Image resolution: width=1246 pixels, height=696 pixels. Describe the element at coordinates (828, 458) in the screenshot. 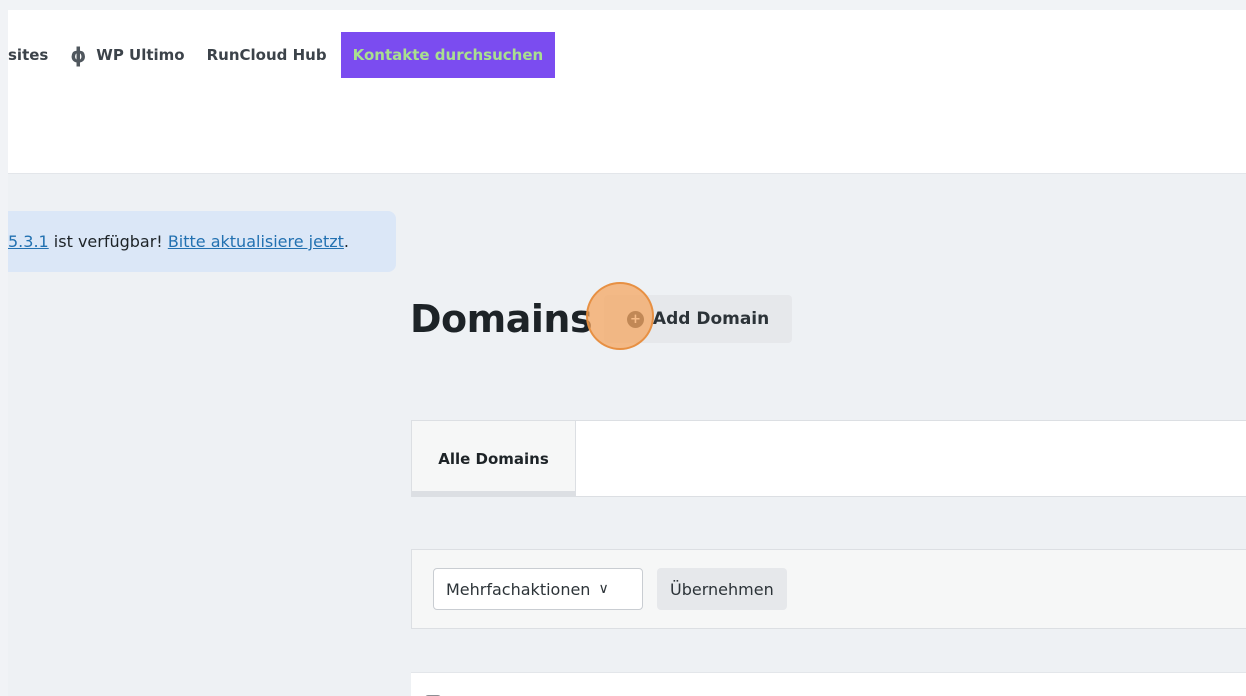

I see `tabs-panel: Alle Domains` at that location.